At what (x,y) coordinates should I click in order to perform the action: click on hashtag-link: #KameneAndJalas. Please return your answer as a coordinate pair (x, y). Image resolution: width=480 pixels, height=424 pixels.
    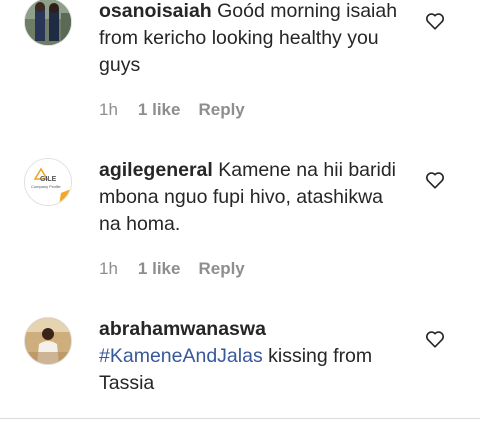
    Looking at the image, I should click on (181, 356).